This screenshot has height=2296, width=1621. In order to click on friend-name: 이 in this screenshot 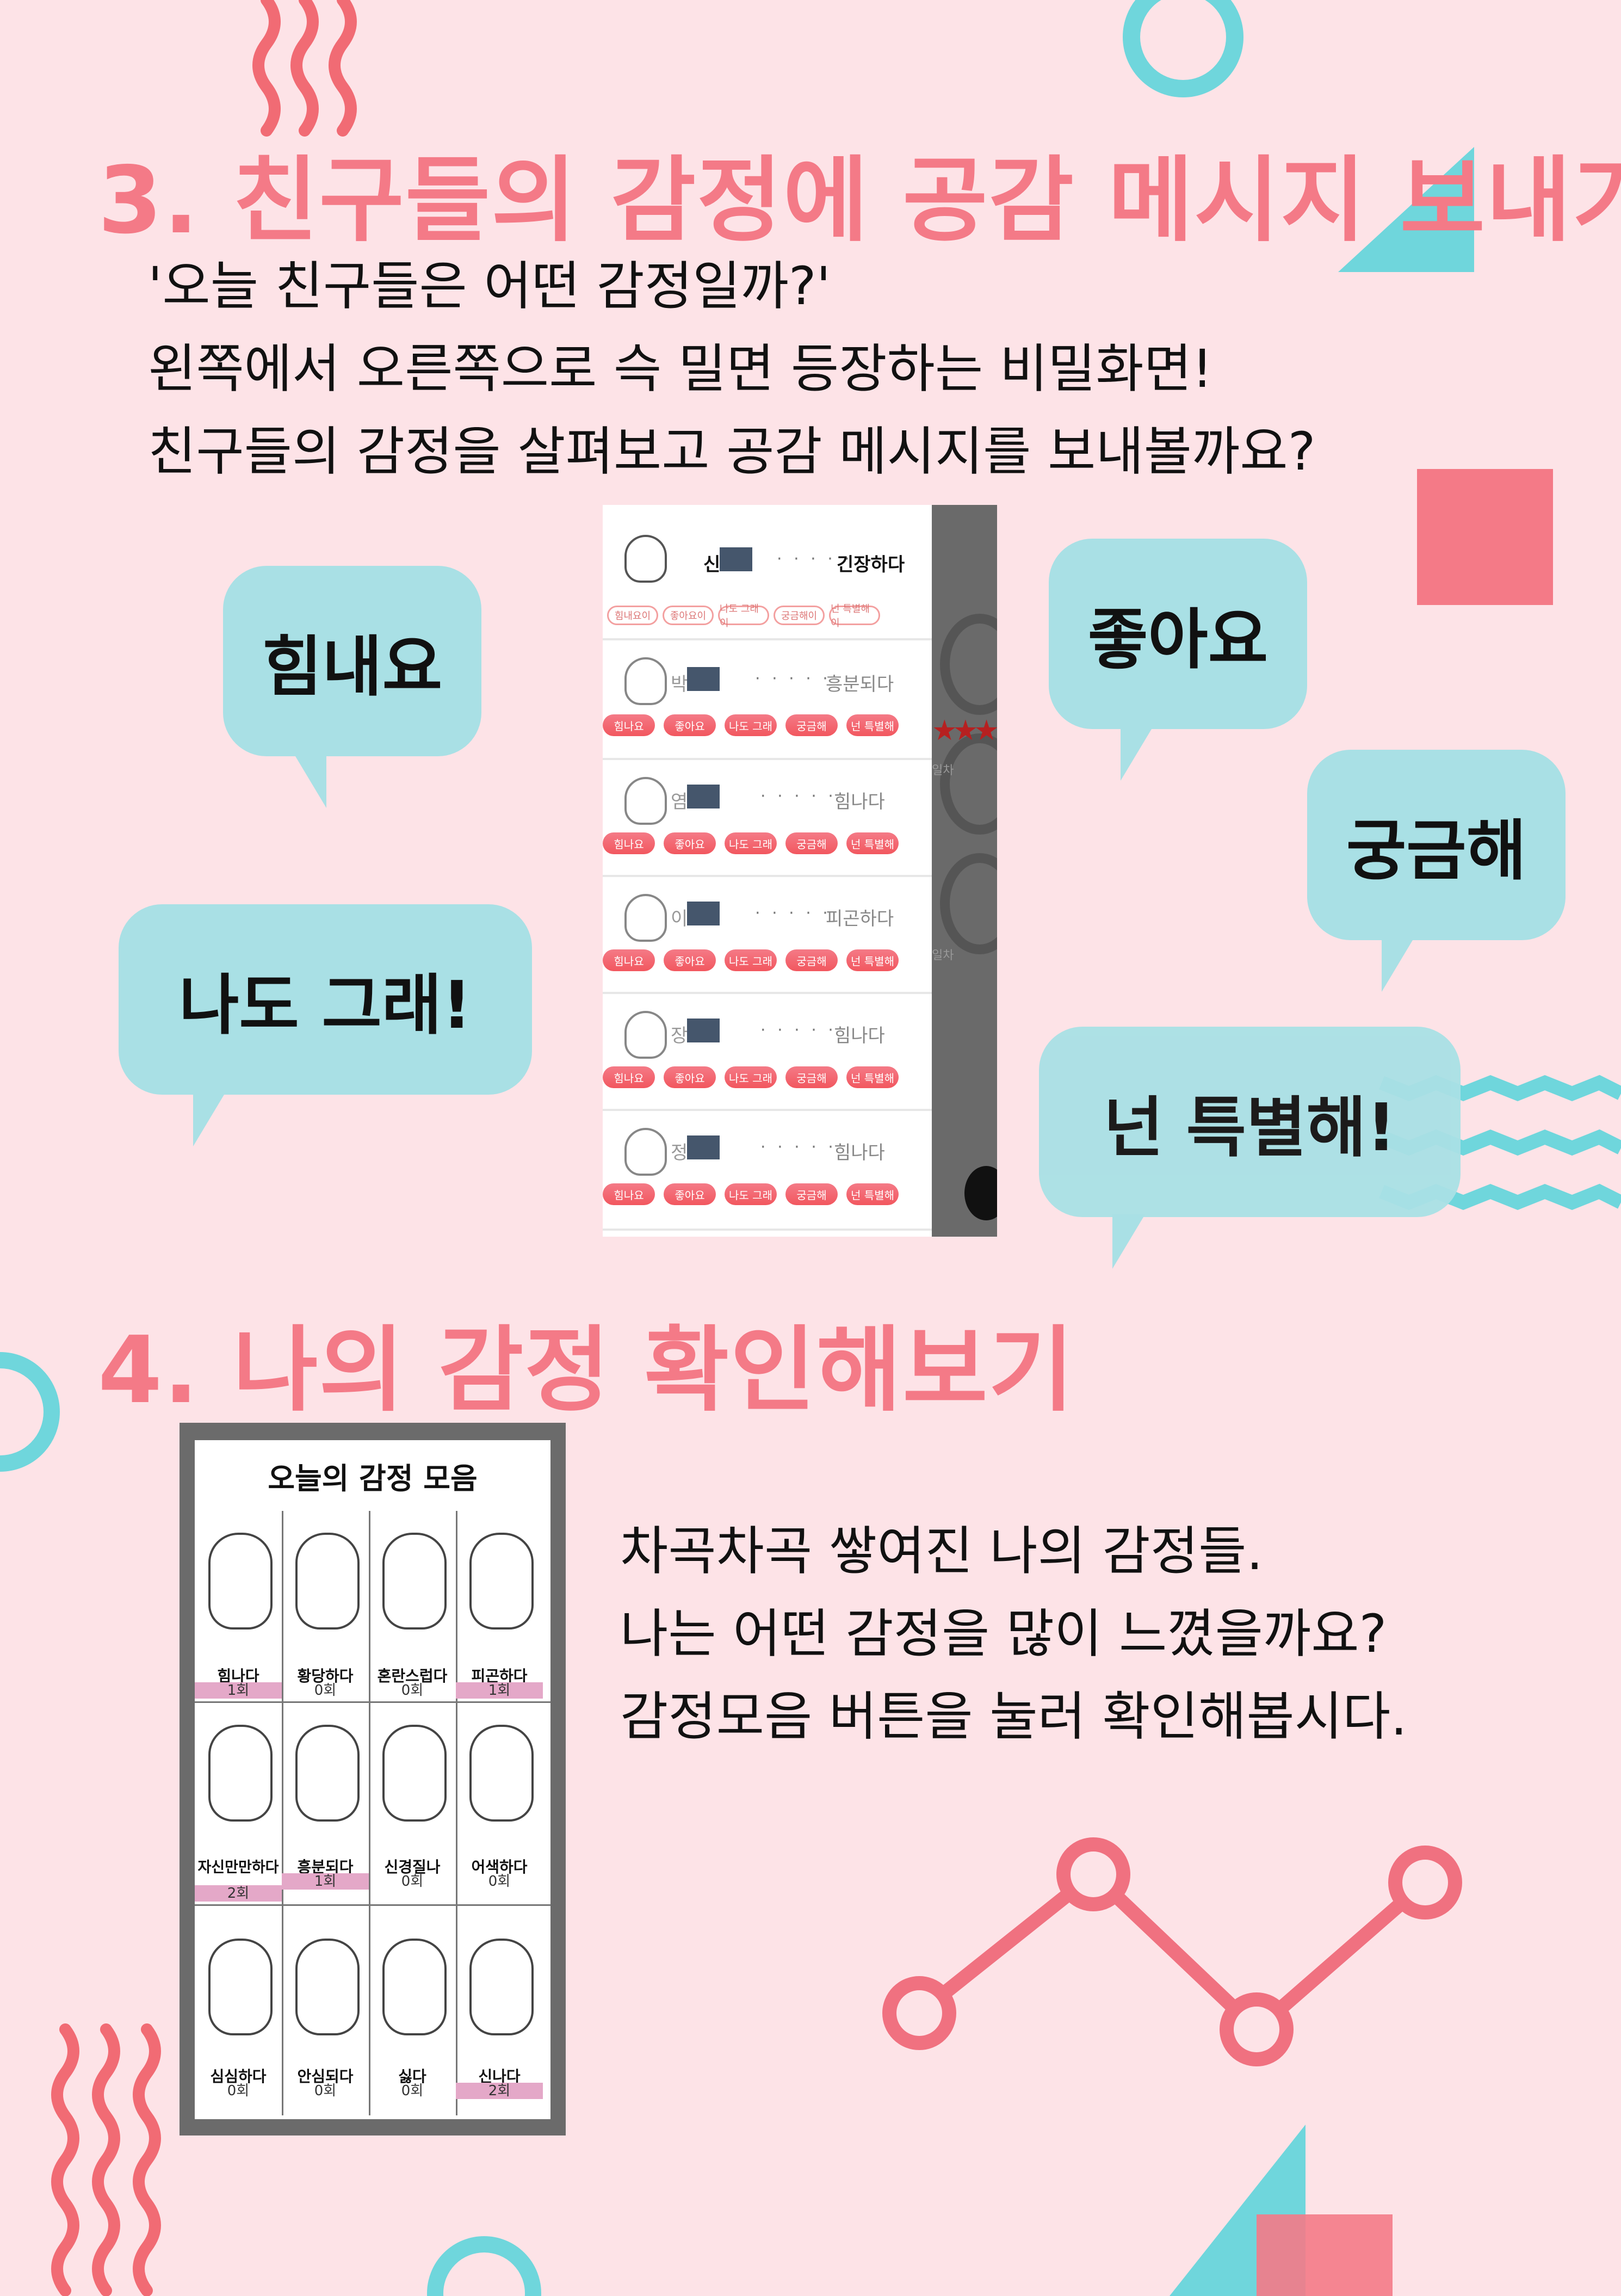, I will do `click(680, 919)`.